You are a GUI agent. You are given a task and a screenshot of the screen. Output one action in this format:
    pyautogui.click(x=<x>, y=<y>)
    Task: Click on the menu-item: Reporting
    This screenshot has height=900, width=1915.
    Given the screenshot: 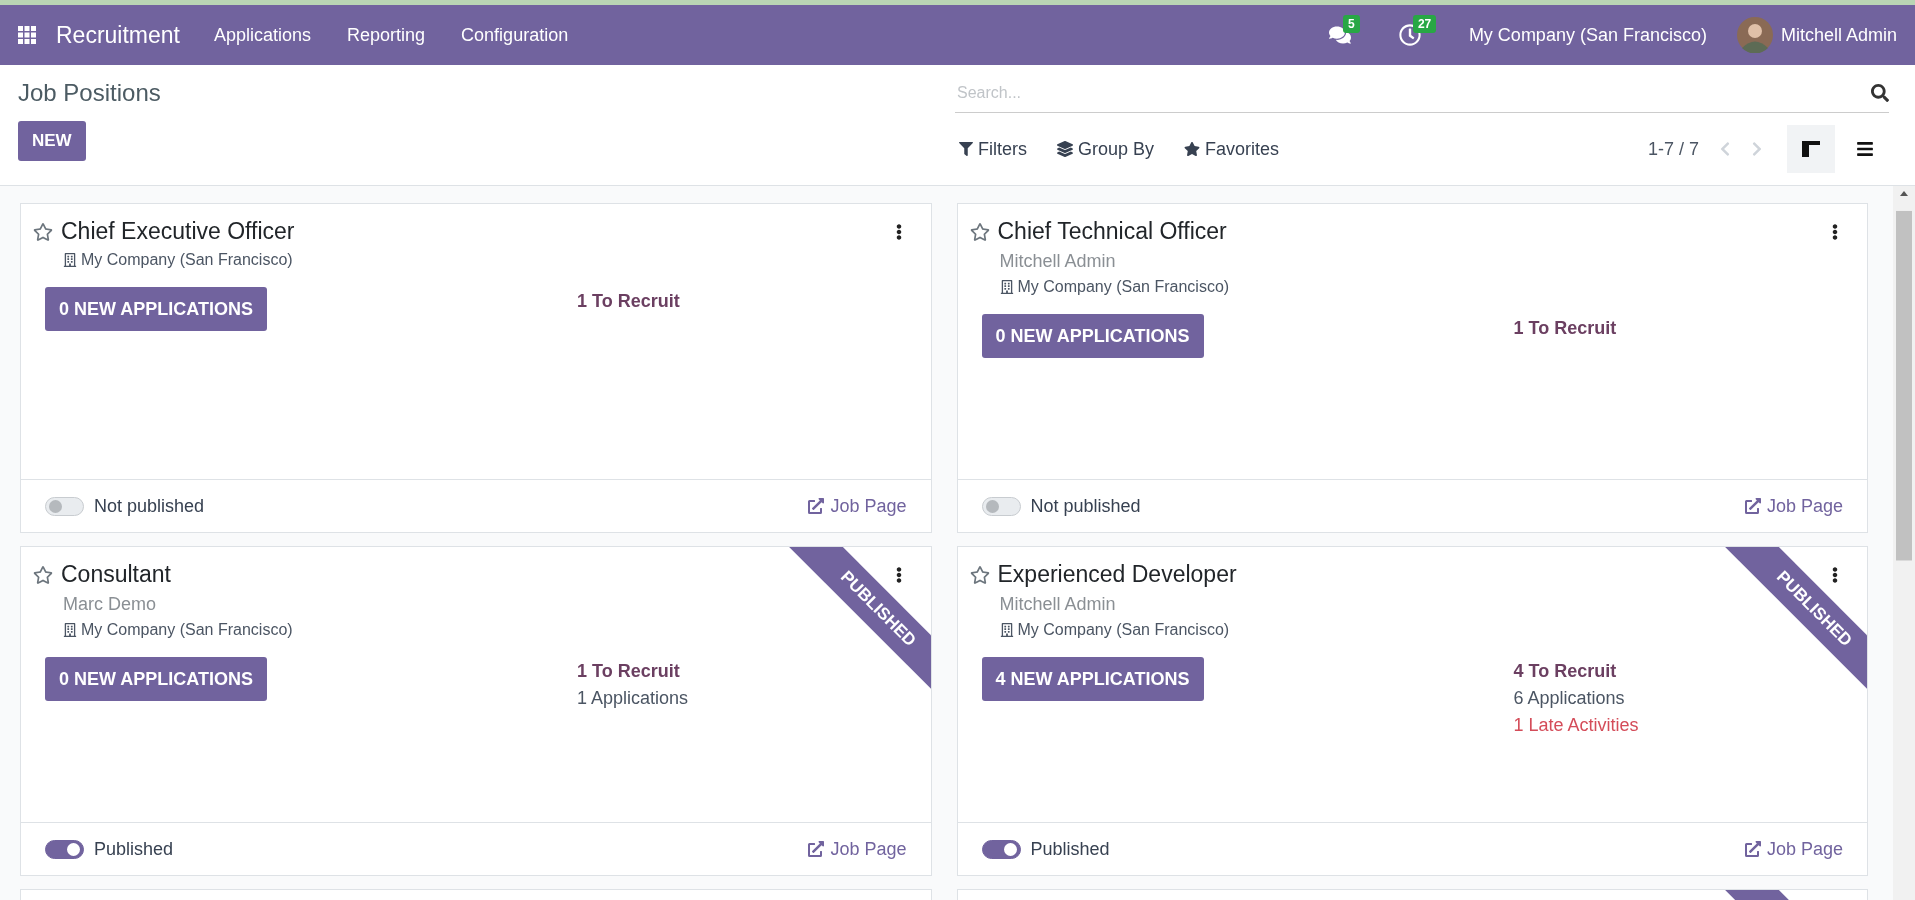 What is the action you would take?
    pyautogui.click(x=386, y=35)
    